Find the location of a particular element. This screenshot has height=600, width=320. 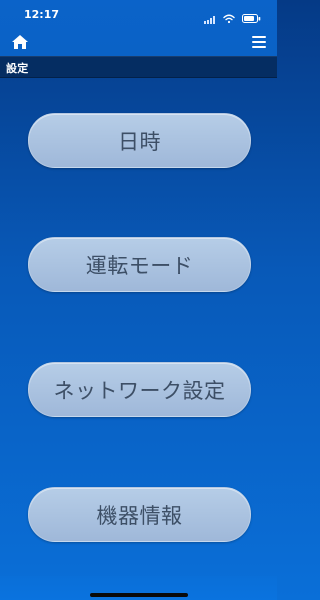

operation-mode-button-label: 運転モード is located at coordinates (139, 265).